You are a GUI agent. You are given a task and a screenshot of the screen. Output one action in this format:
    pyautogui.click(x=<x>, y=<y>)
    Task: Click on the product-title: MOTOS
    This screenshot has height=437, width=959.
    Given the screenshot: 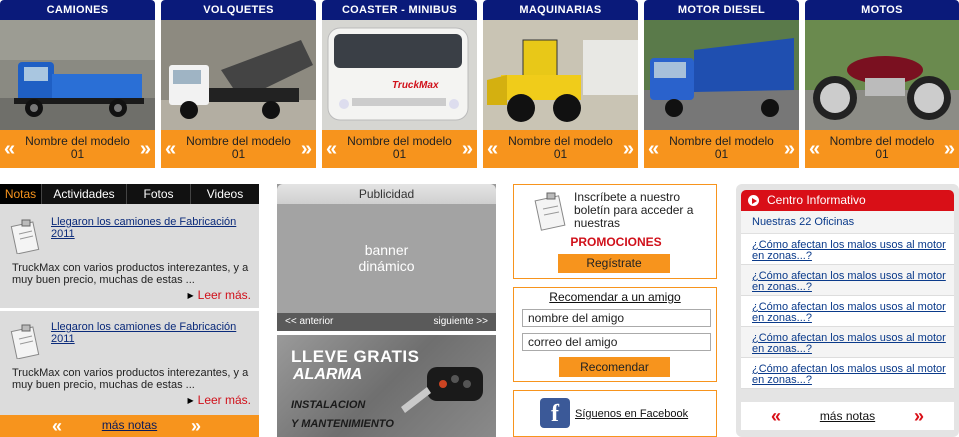 What is the action you would take?
    pyautogui.click(x=882, y=10)
    